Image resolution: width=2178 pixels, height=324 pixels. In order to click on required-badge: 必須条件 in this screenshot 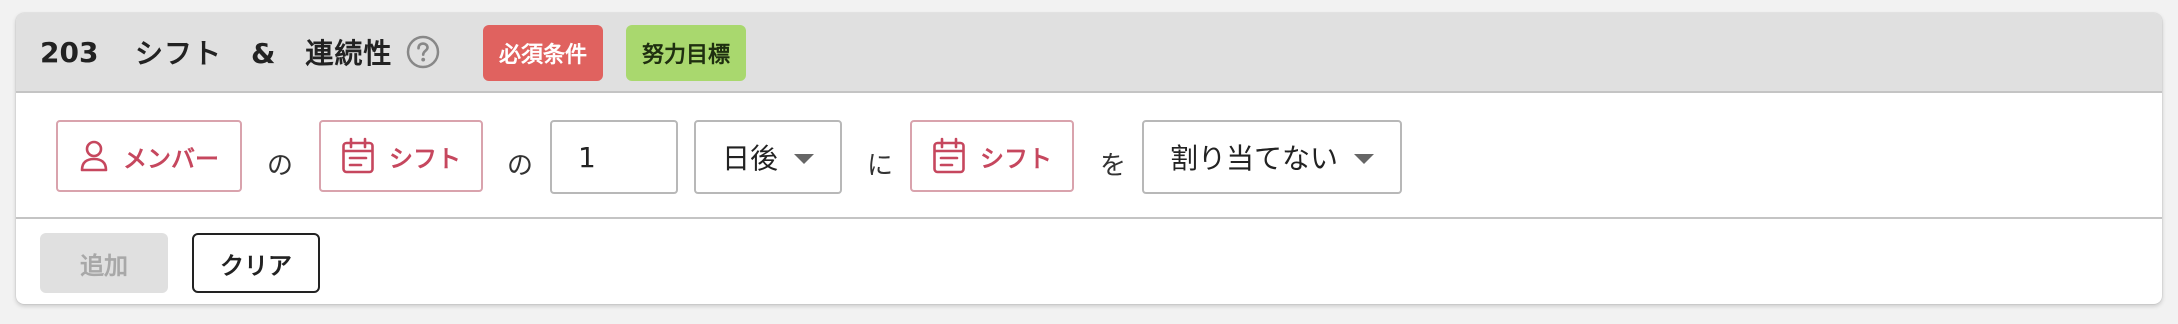, I will do `click(543, 53)`.